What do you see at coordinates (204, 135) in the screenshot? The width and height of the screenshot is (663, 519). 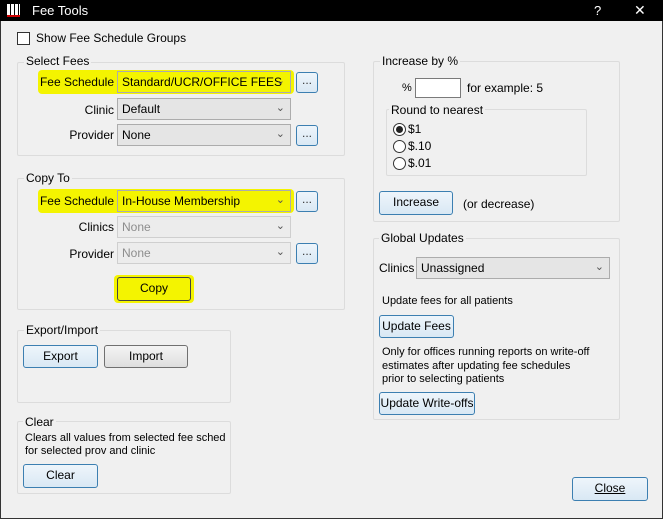 I see `provider-select: None ⌄` at bounding box center [204, 135].